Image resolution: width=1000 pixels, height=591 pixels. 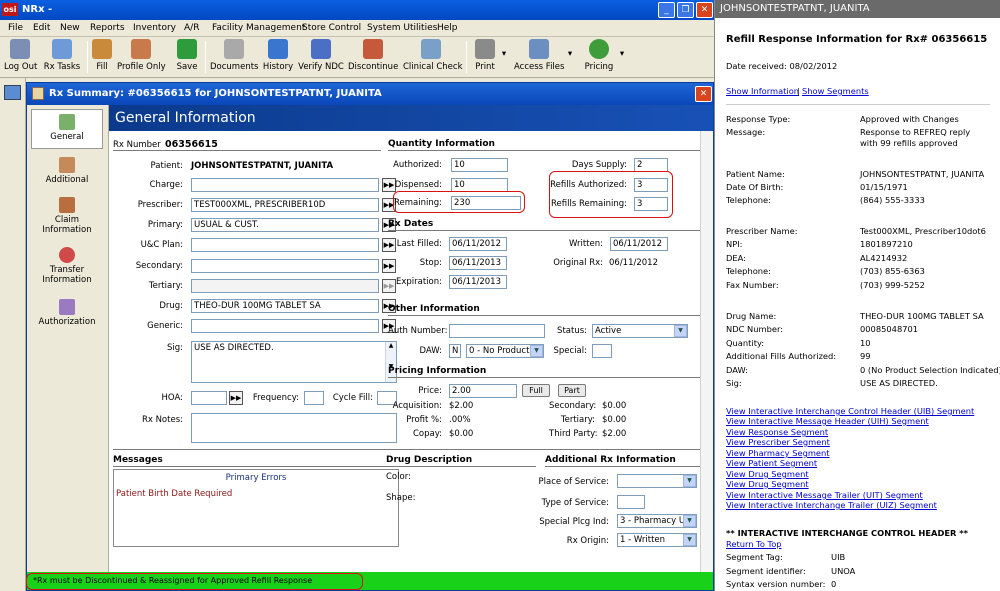 I want to click on view-response-segment-link: View Response Segment, so click(x=777, y=432).